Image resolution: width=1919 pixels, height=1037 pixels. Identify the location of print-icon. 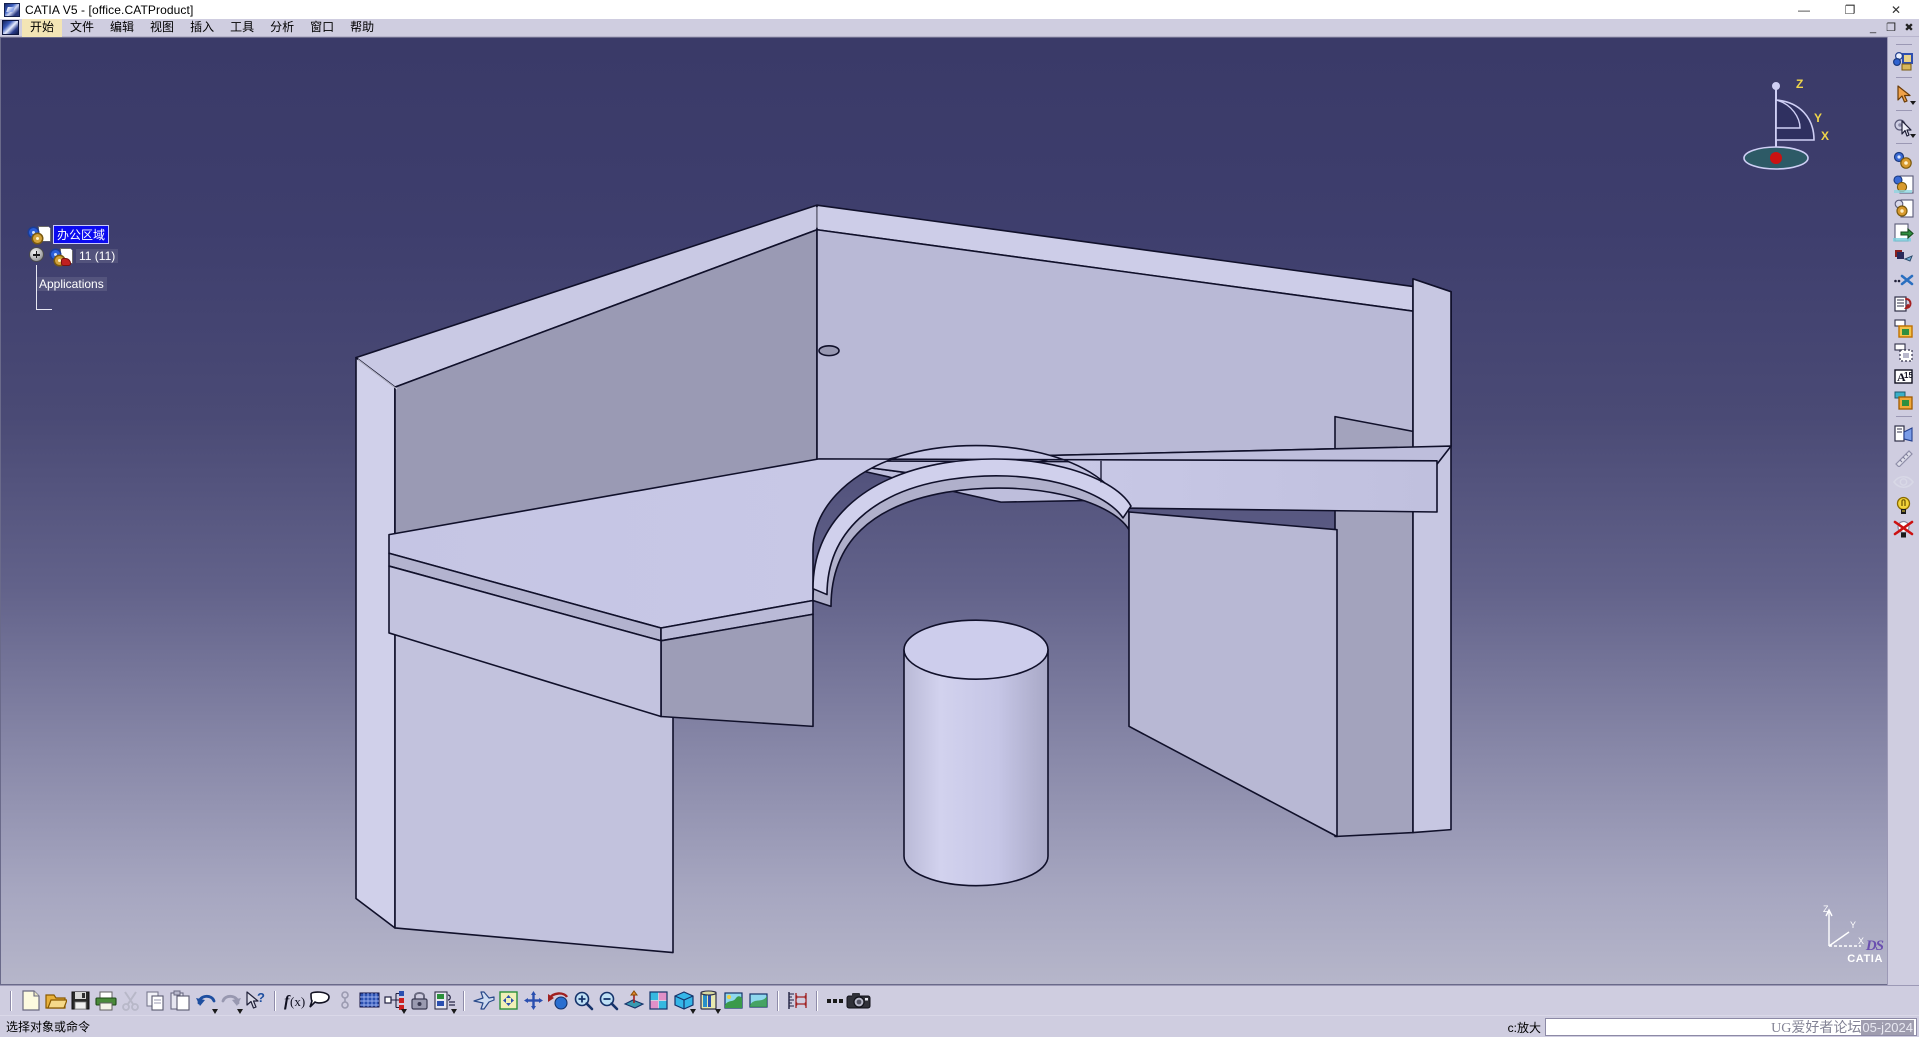
(105, 1001).